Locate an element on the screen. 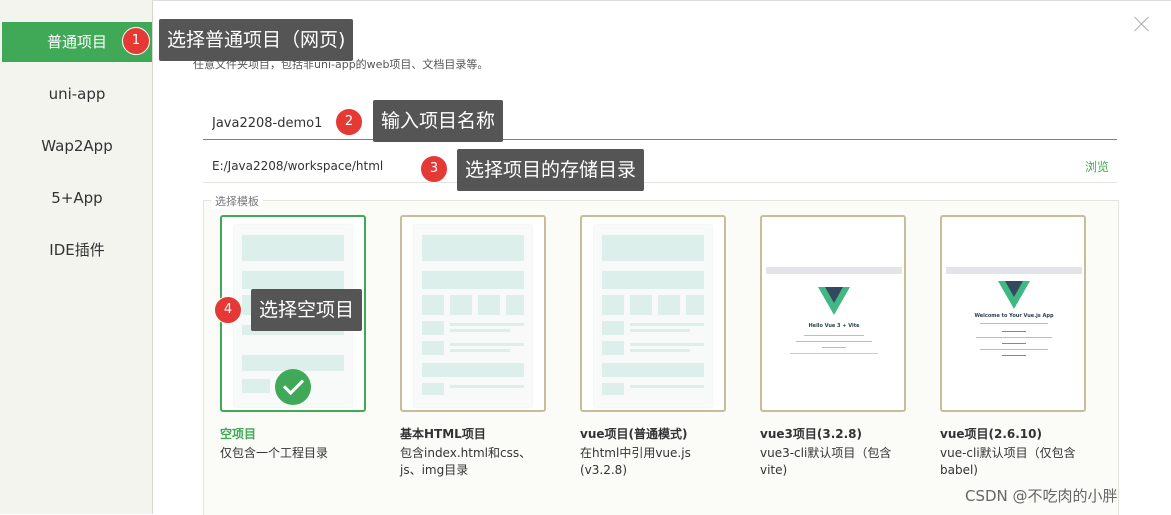 Image resolution: width=1171 pixels, height=515 pixels. template-title: vue3项目(3.2.8) is located at coordinates (811, 434).